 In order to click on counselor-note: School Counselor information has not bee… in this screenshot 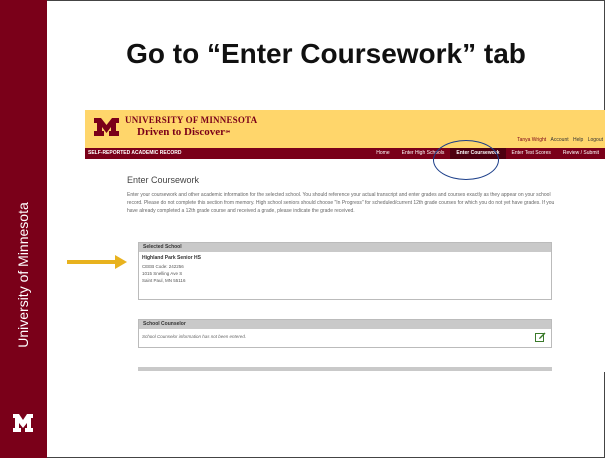, I will do `click(194, 336)`.